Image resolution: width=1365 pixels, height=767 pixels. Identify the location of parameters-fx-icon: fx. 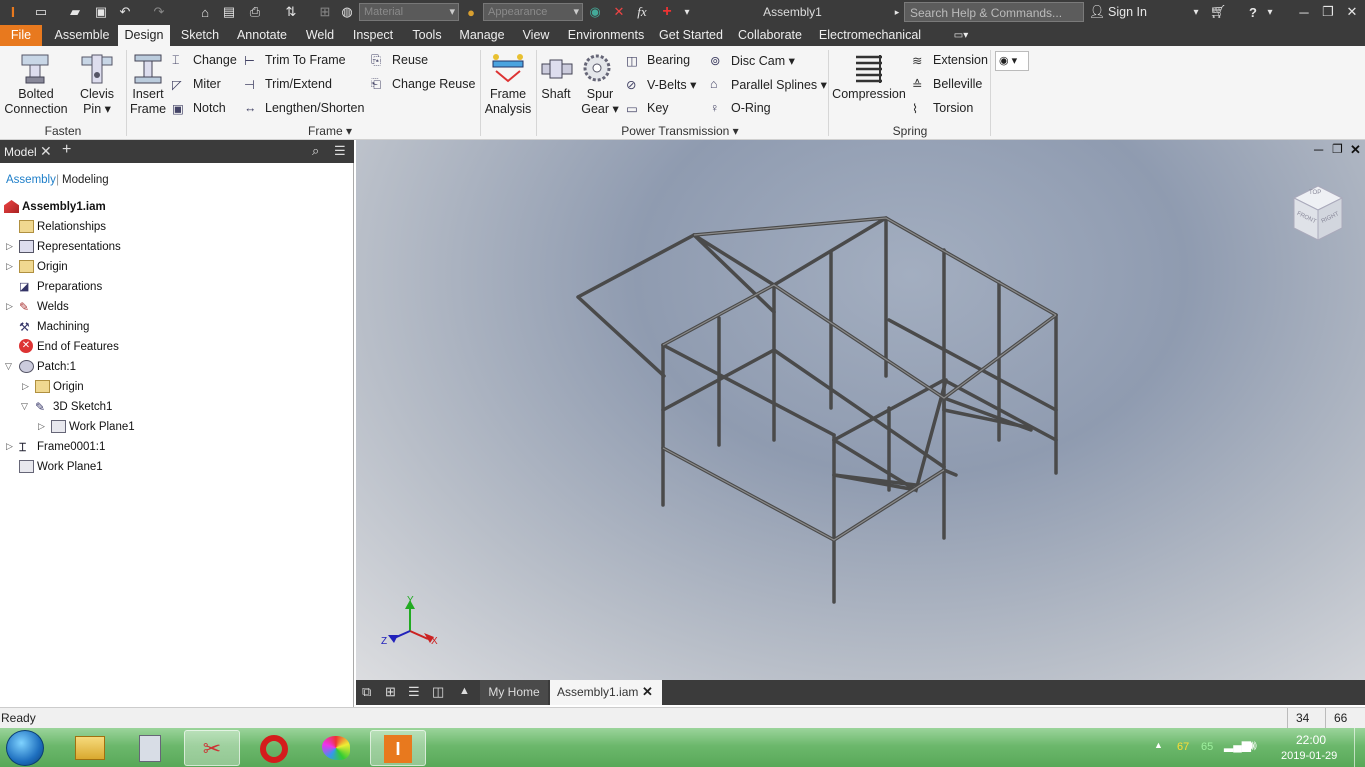
(642, 12).